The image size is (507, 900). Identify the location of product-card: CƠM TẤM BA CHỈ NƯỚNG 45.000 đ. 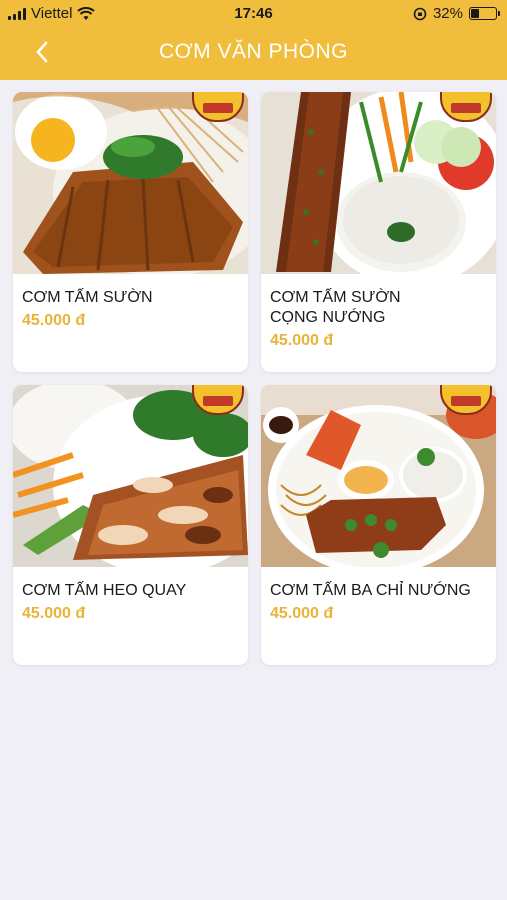
(378, 525).